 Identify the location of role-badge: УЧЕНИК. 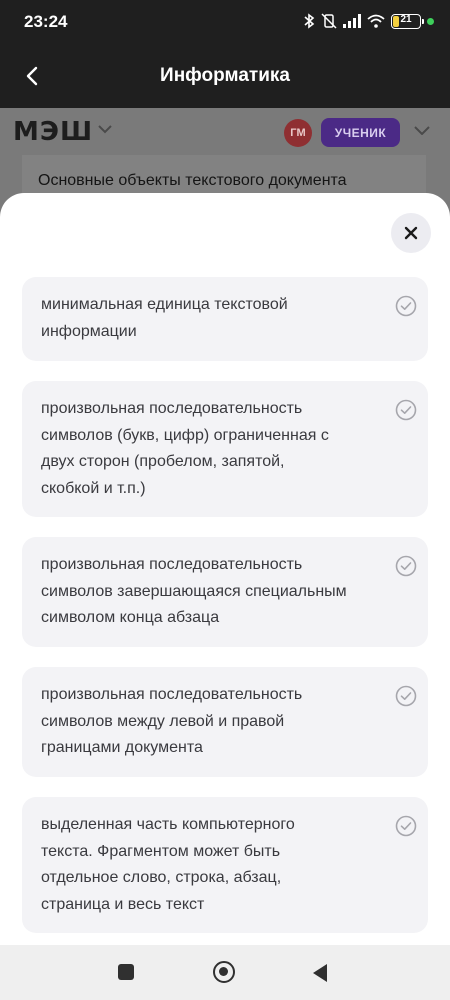
(360, 132).